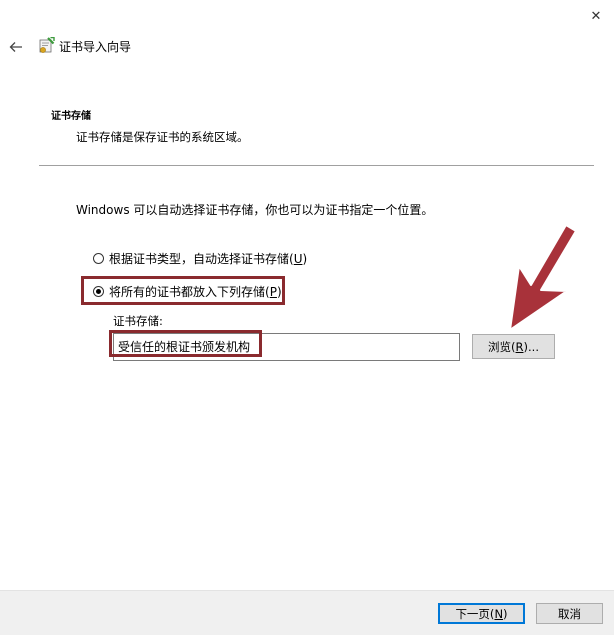  I want to click on radio-auto-label: 根据证书类型，自动选择证书存储(U), so click(208, 259).